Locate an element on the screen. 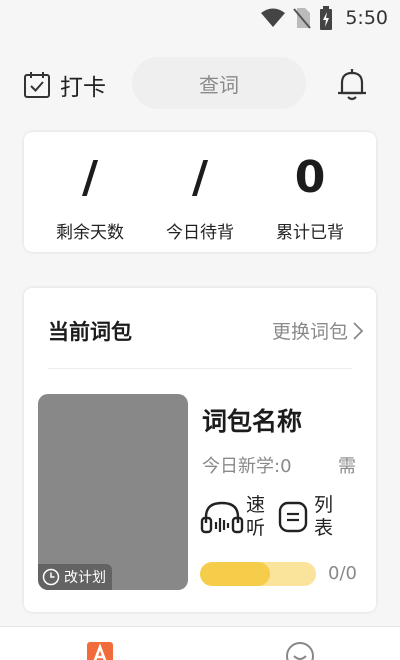  checkin-label: 打卡 is located at coordinates (83, 88).